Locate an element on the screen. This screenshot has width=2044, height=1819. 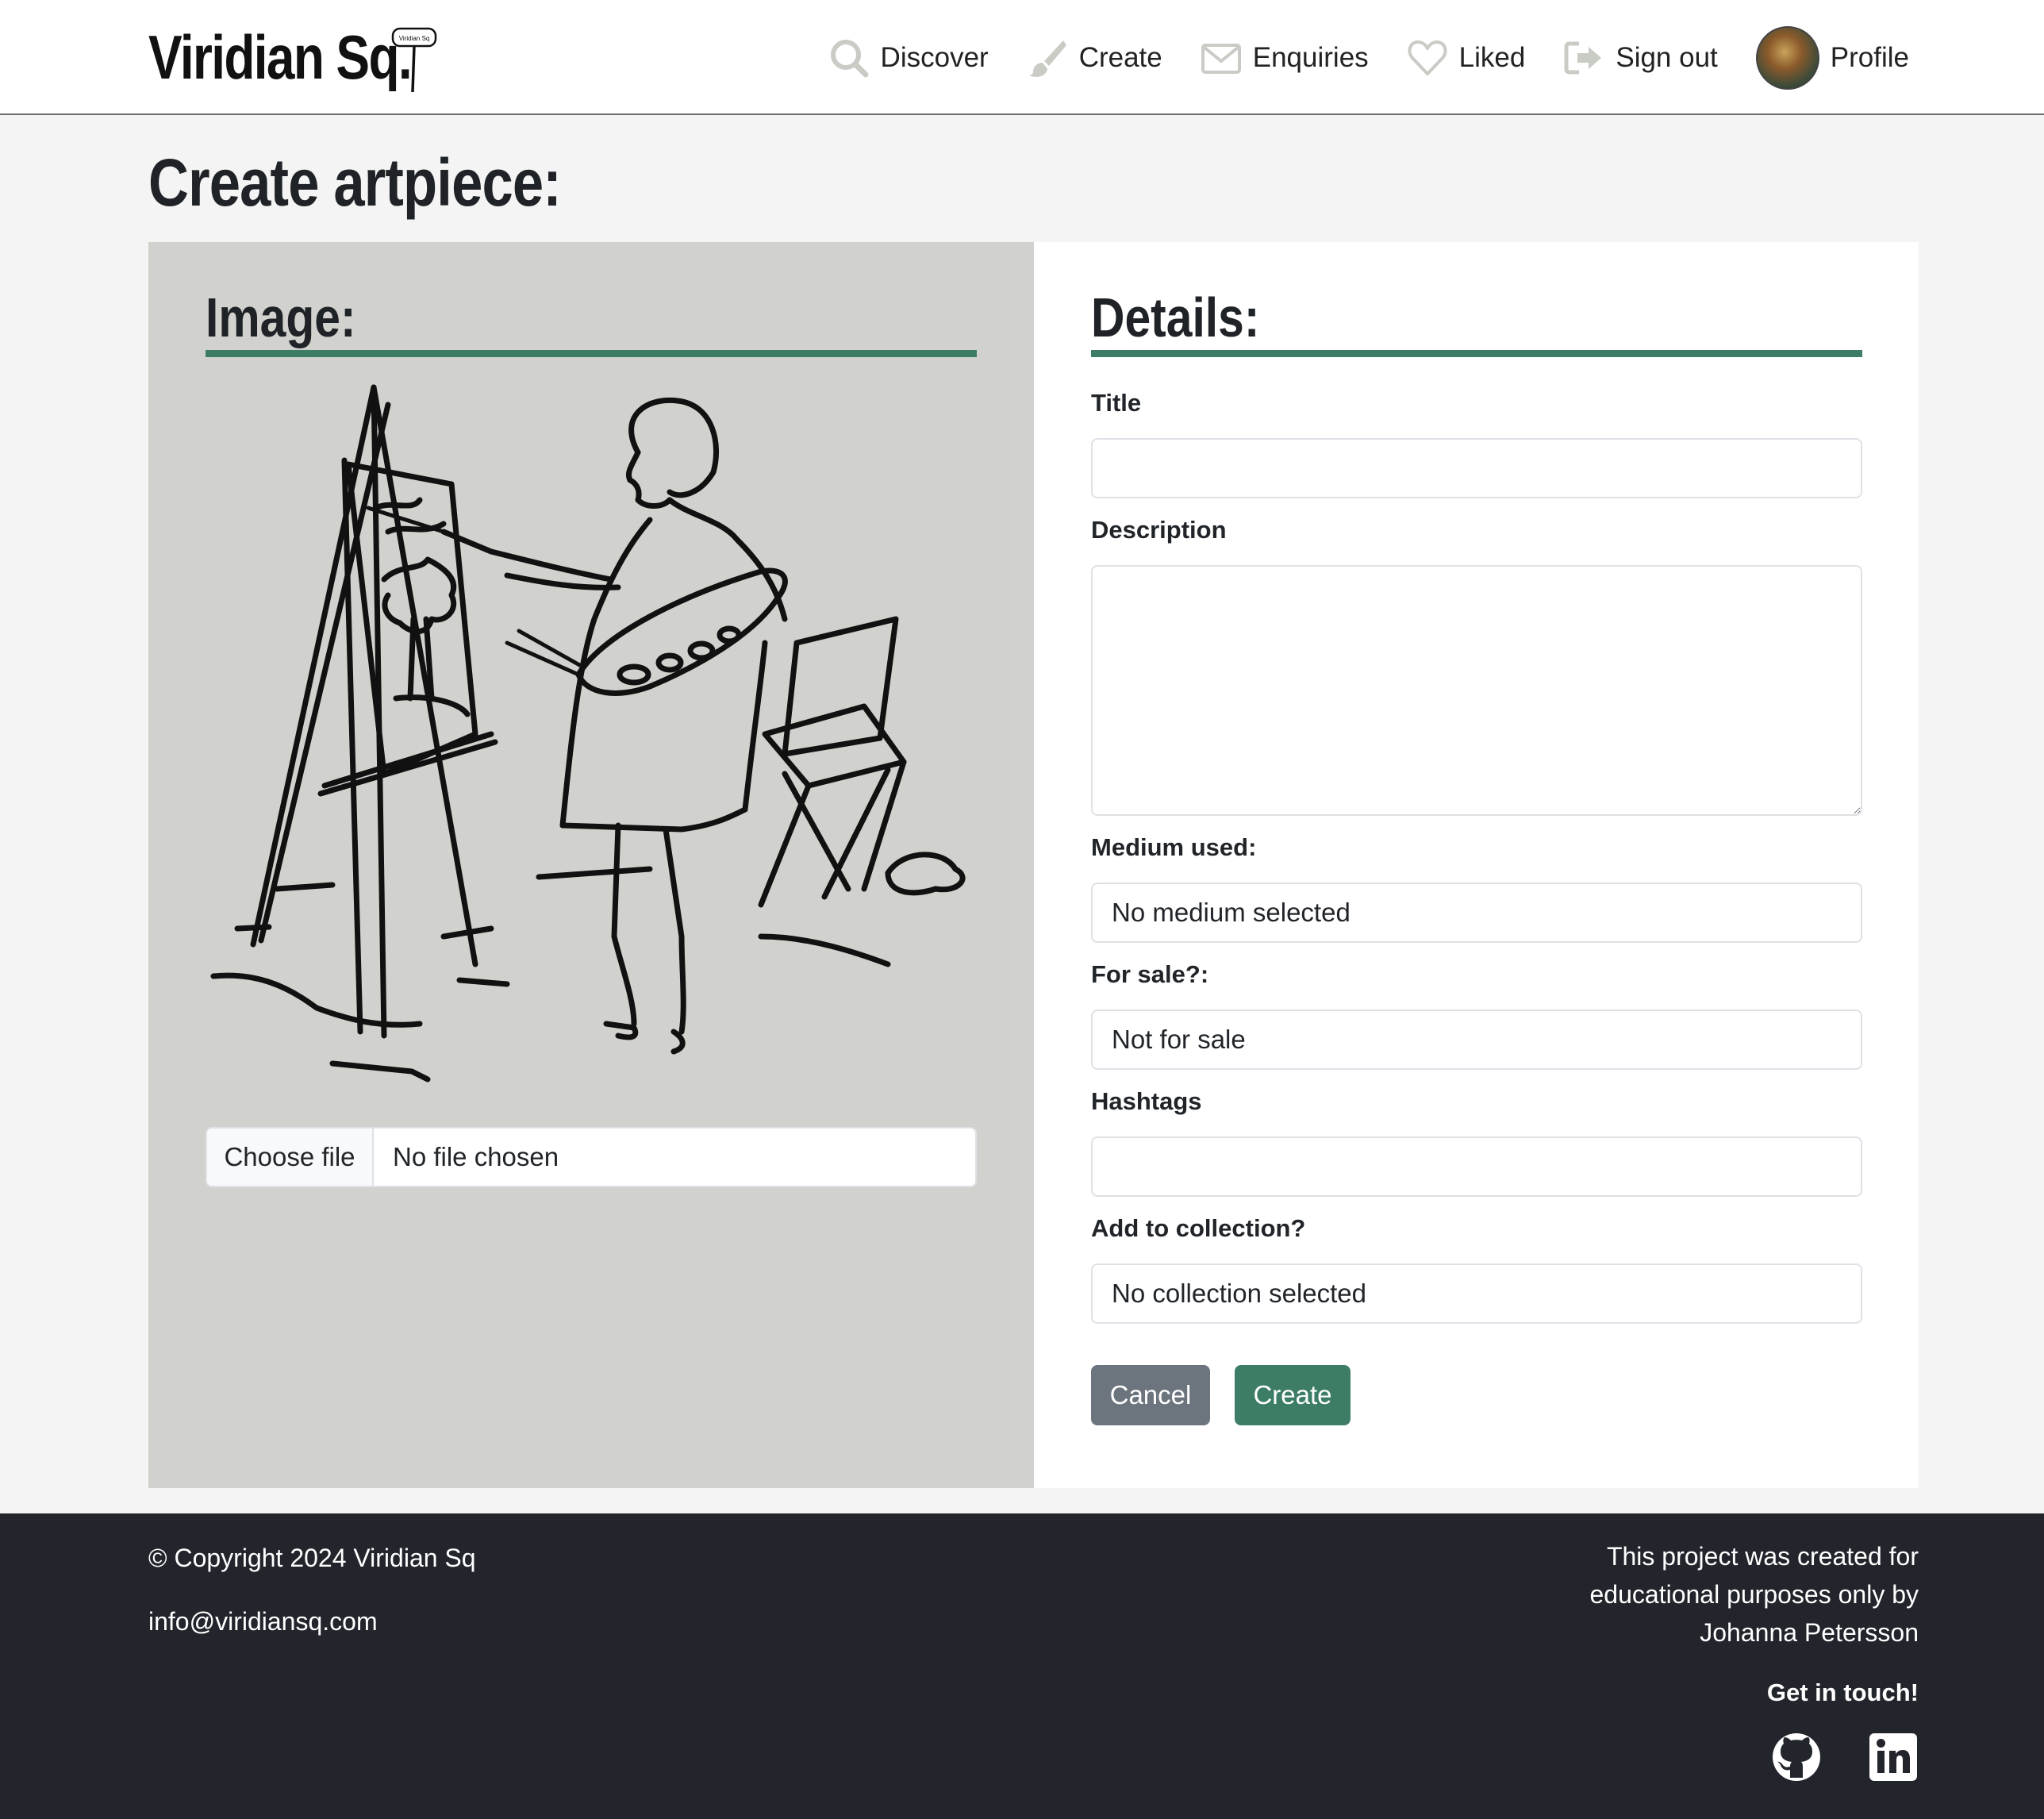
description-label: Description is located at coordinates (1159, 530).